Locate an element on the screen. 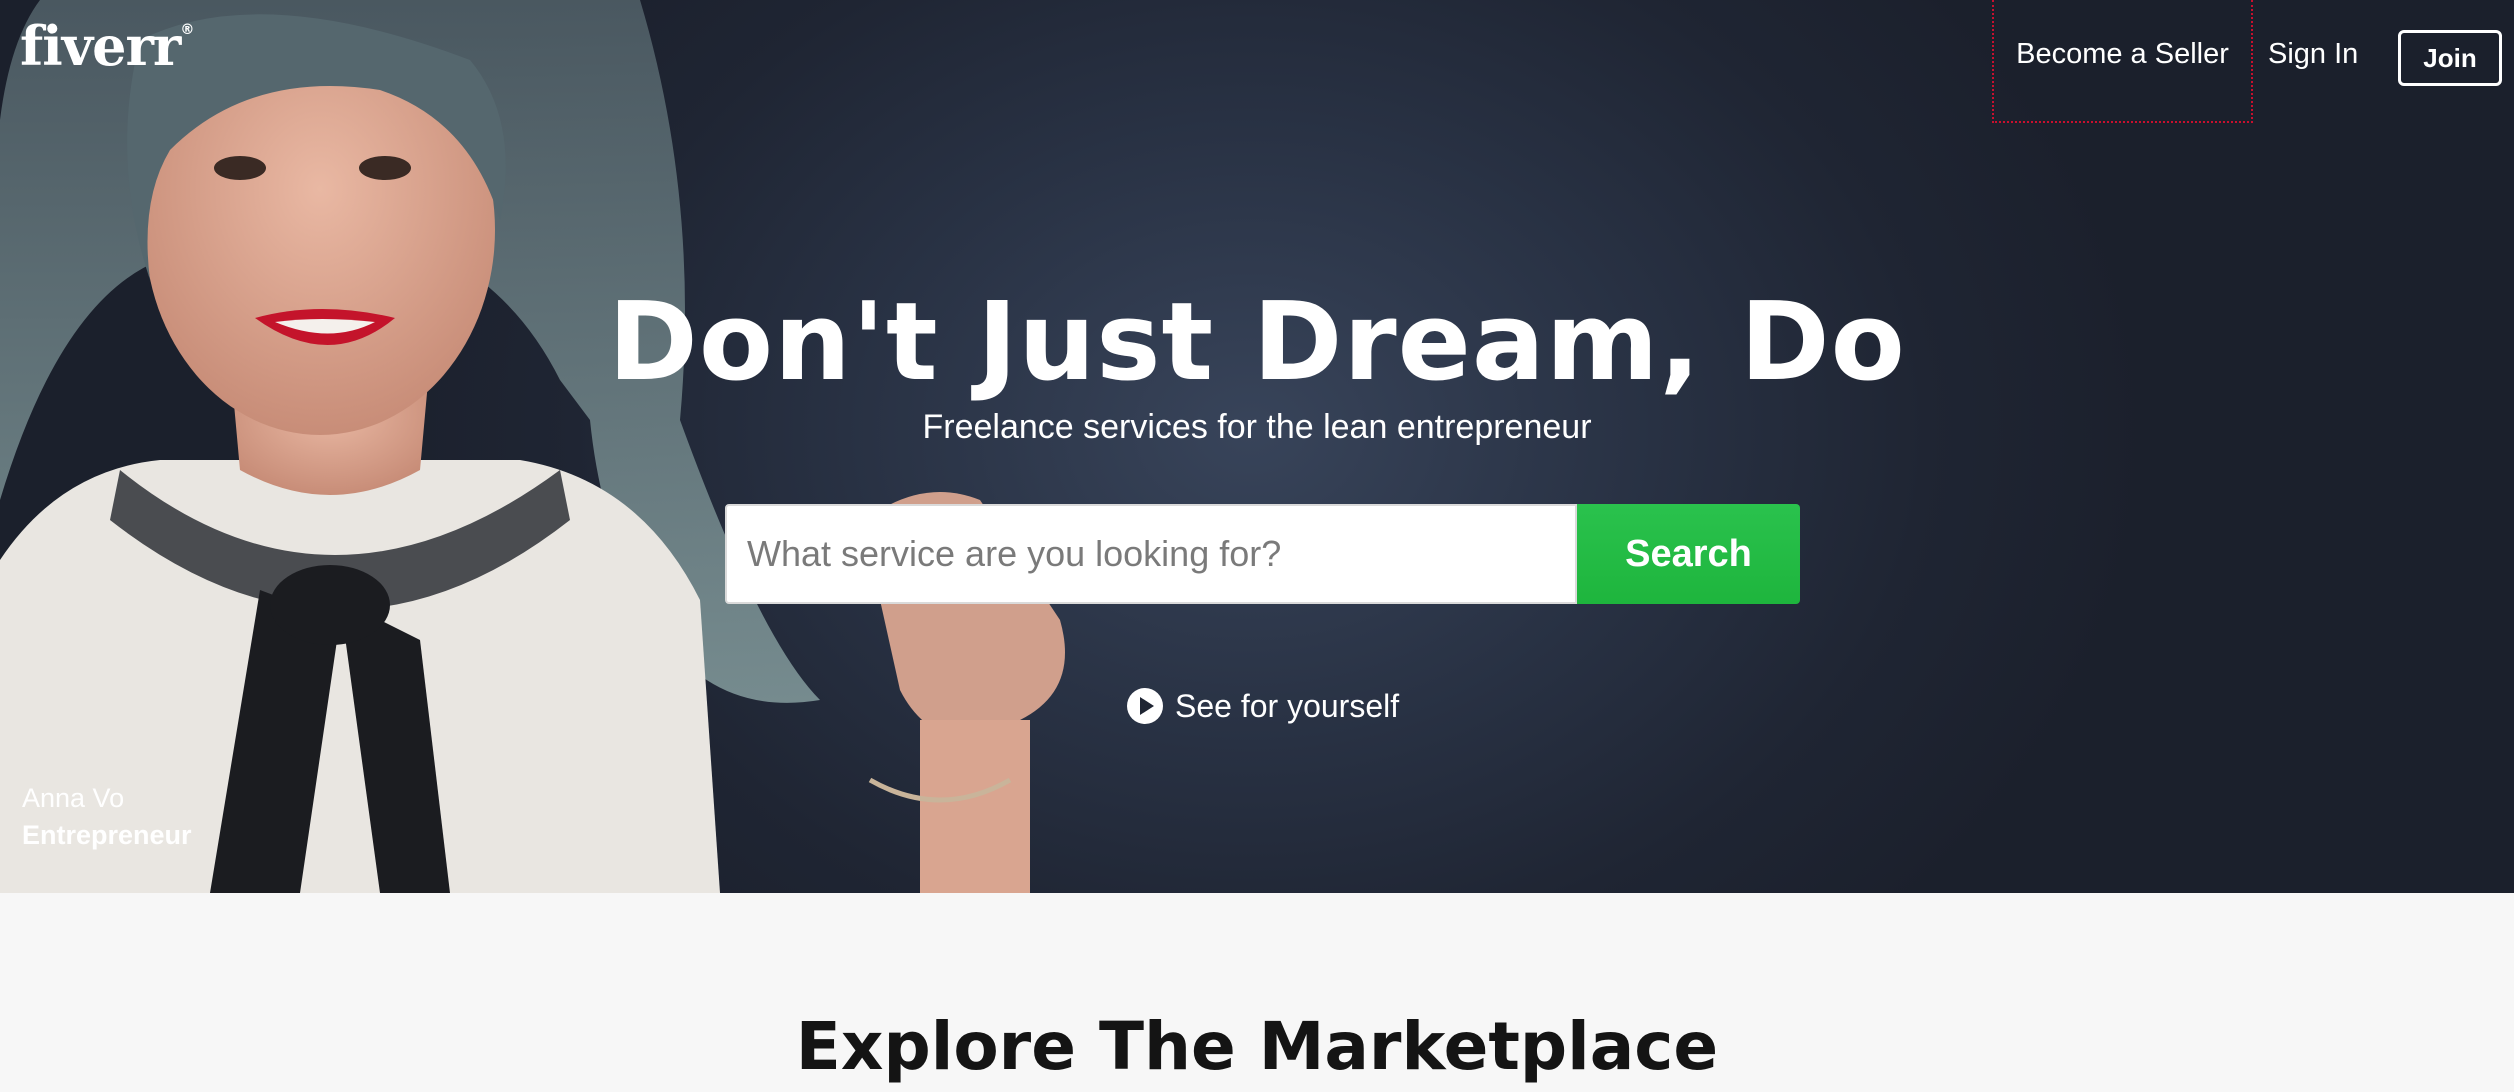 Image resolution: width=2514 pixels, height=1092 pixels. caption-role: Entrepreneur is located at coordinates (107, 835).